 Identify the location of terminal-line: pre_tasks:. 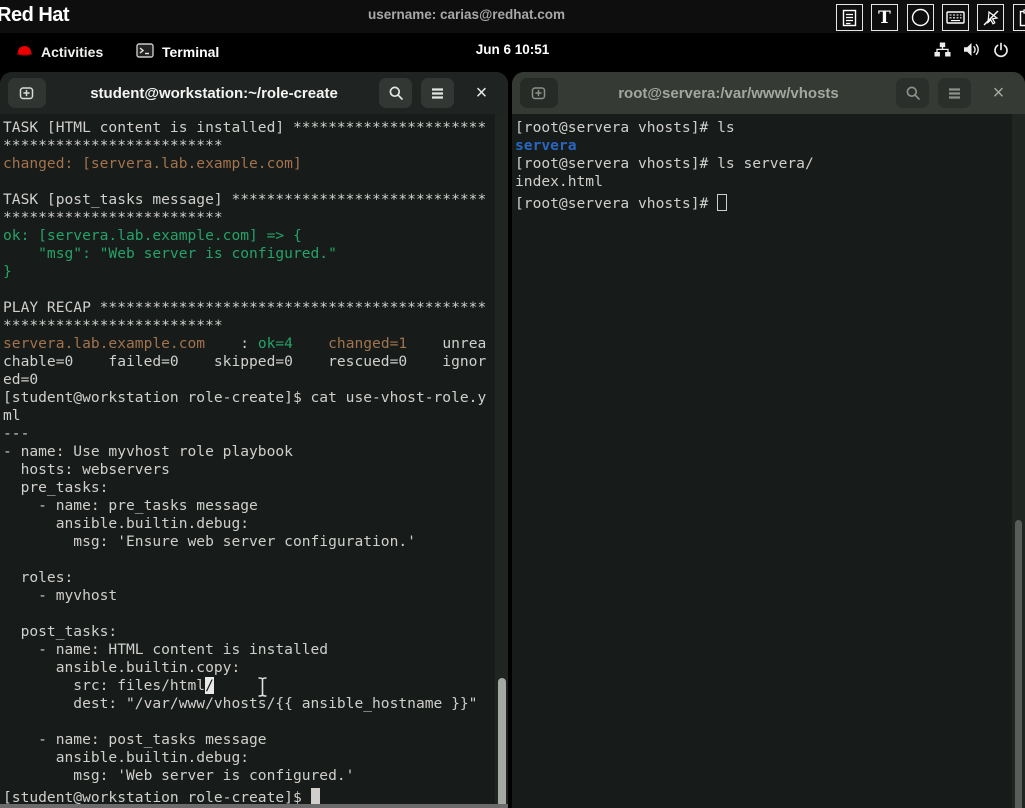
(255, 488).